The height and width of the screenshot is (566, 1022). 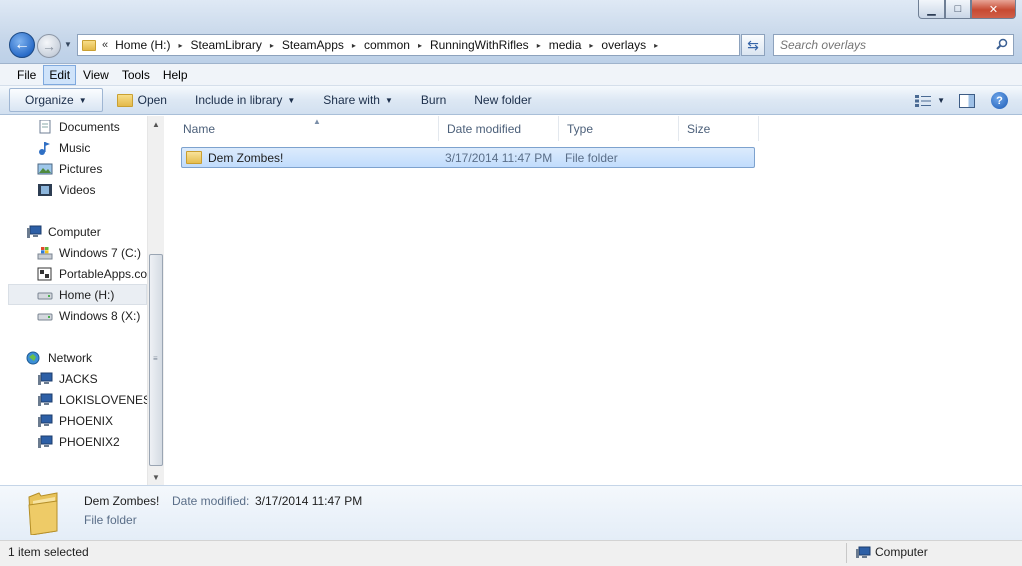 What do you see at coordinates (77, 294) in the screenshot?
I see `sidebar-item-home-drive: Home (H:)` at bounding box center [77, 294].